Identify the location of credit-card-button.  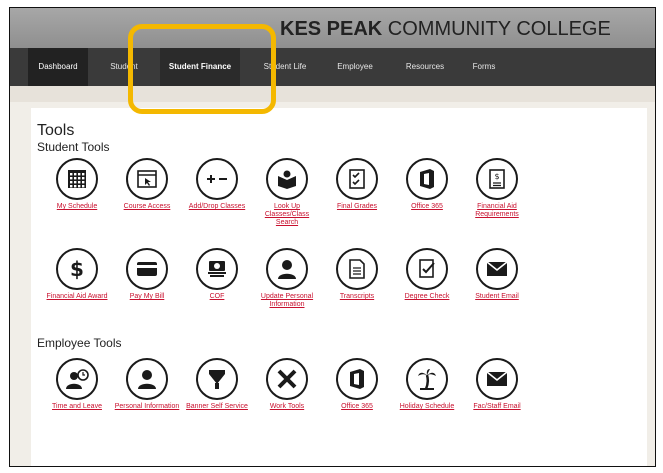
(147, 269).